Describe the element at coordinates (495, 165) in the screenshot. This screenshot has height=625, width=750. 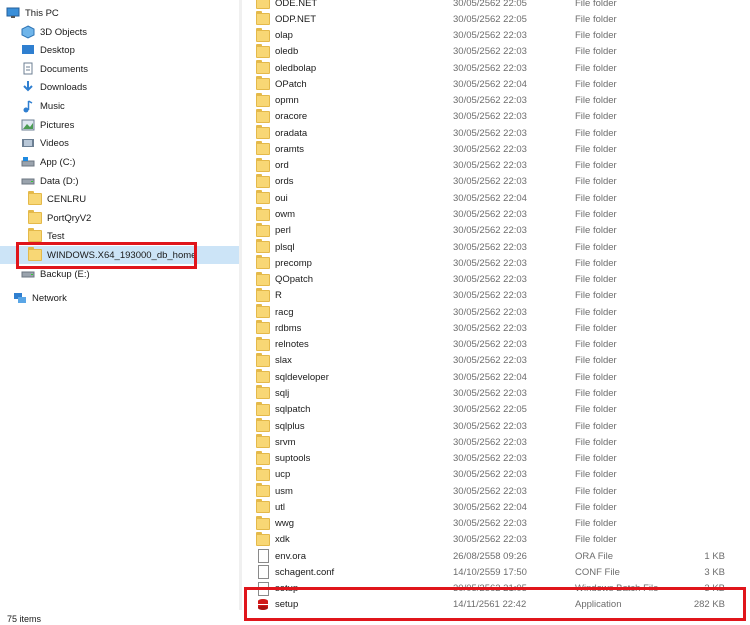
I see `file-row: ord 30/05/2562 22:03 File folder` at that location.